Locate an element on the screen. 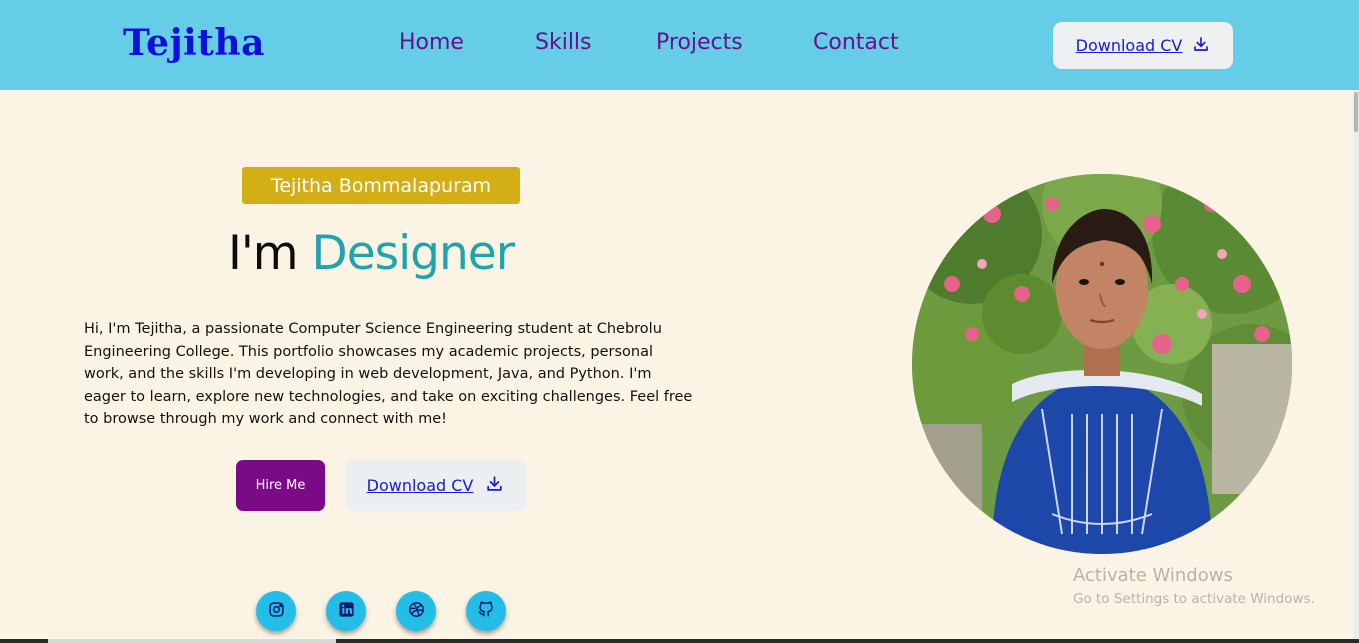  header-download-cv-button: Download CV is located at coordinates (1143, 45).